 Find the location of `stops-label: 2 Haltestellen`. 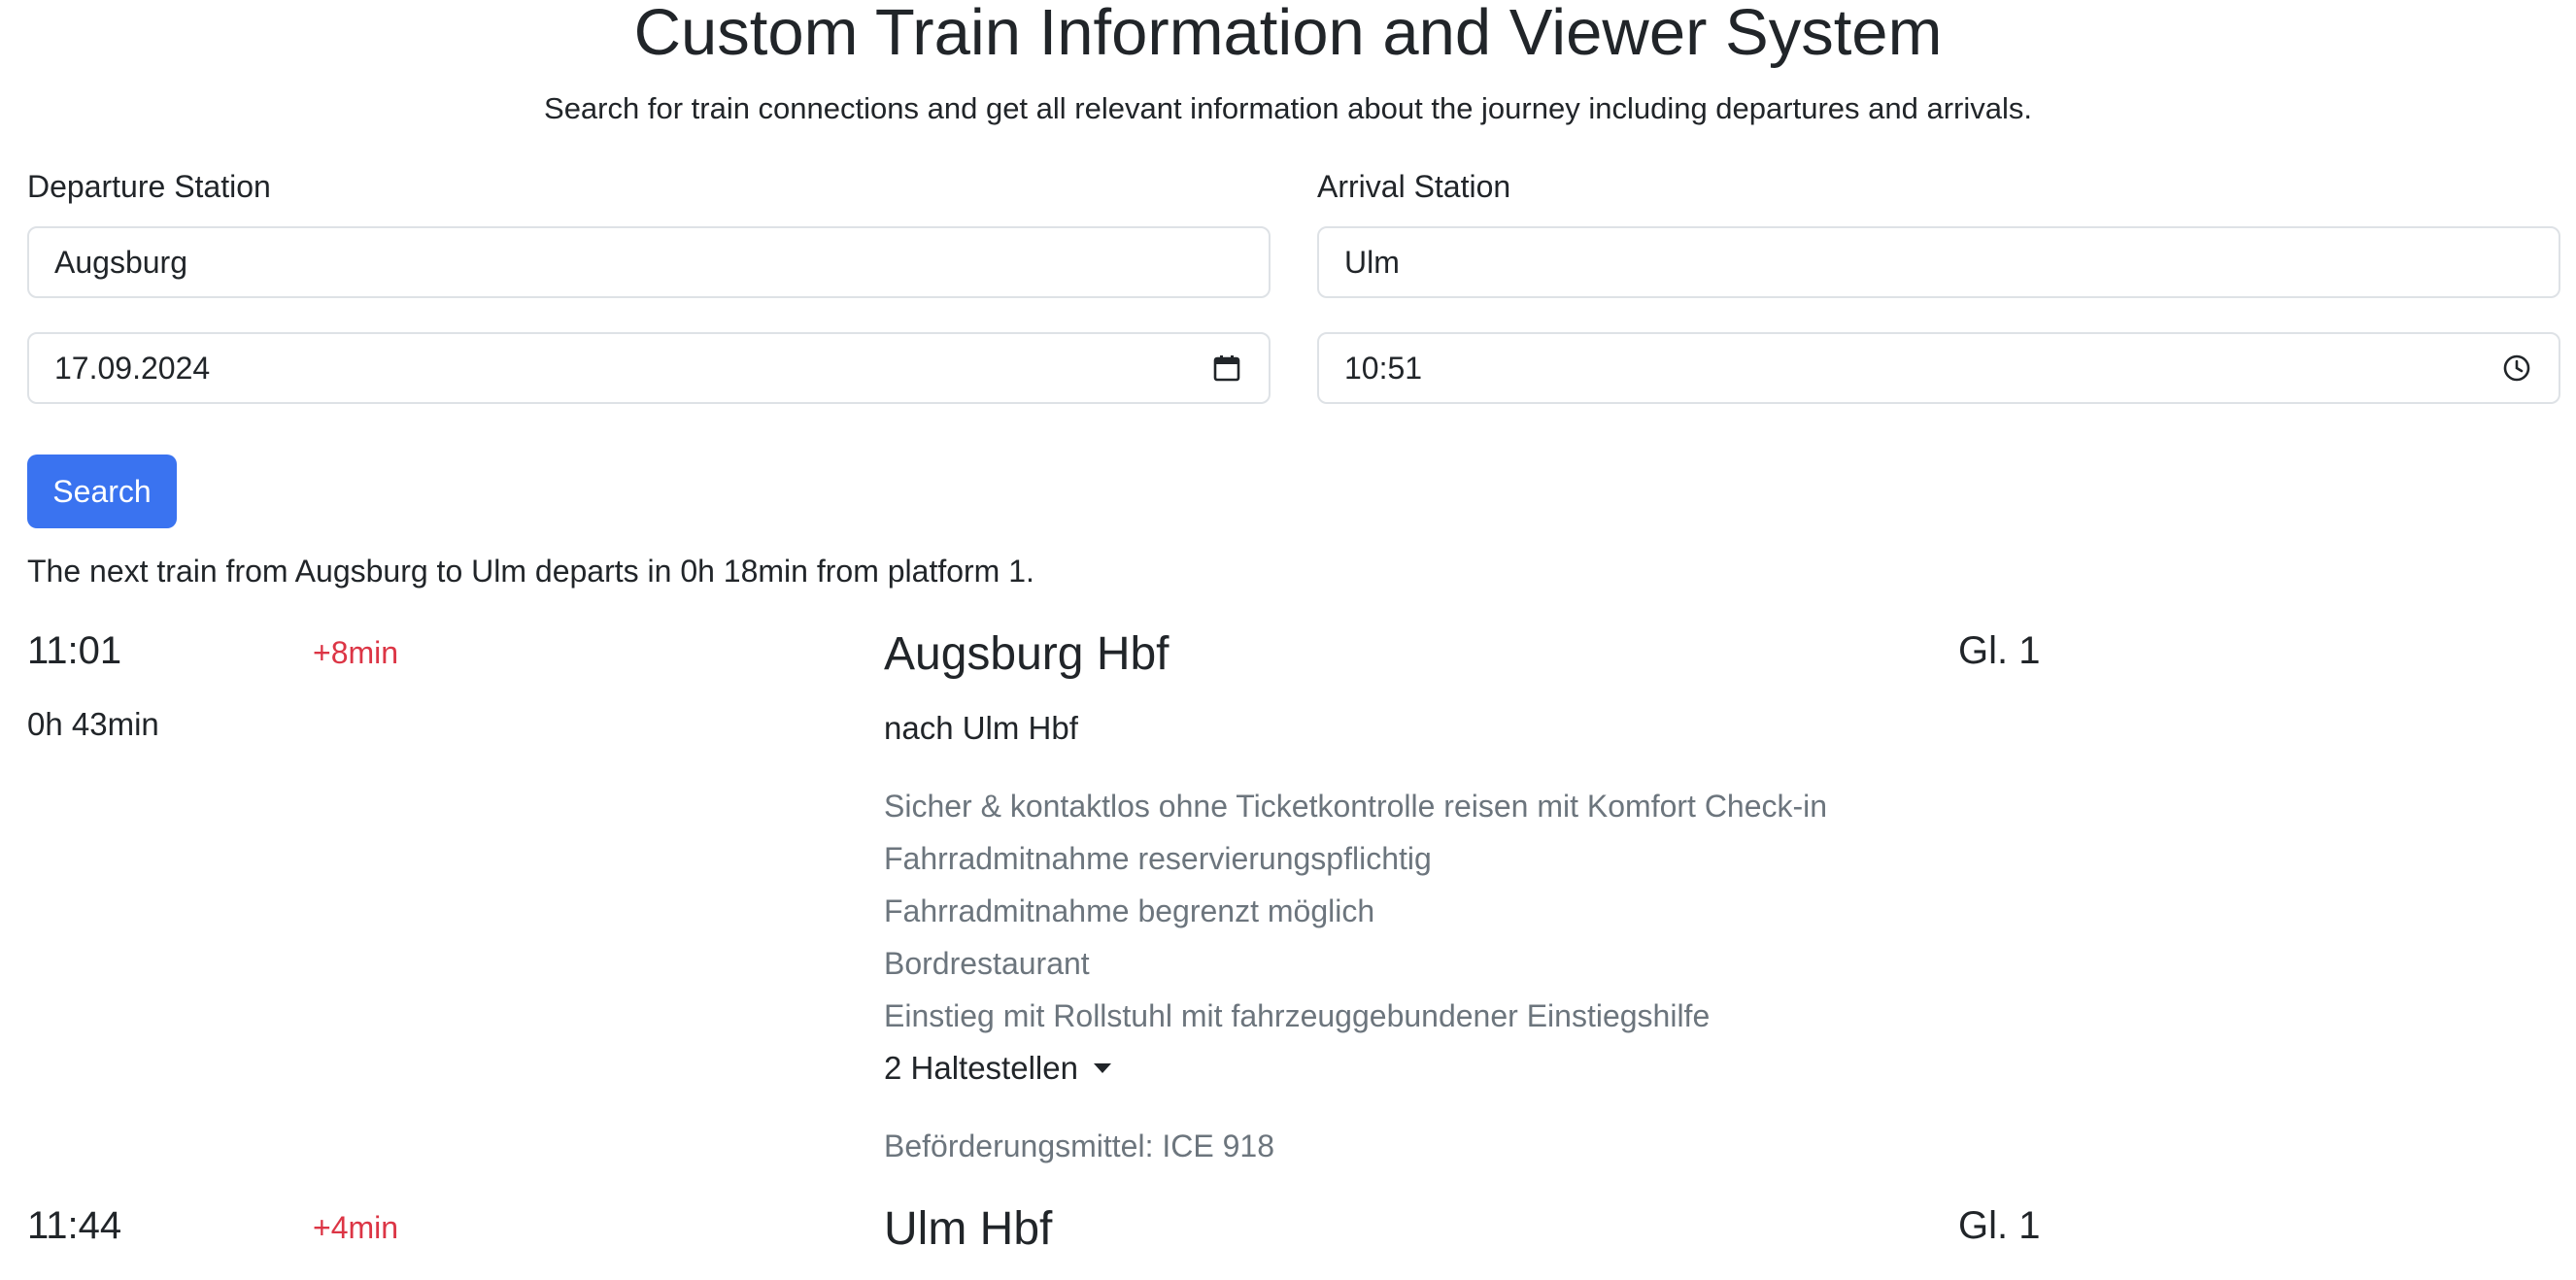

stops-label: 2 Haltestellen is located at coordinates (981, 1068).